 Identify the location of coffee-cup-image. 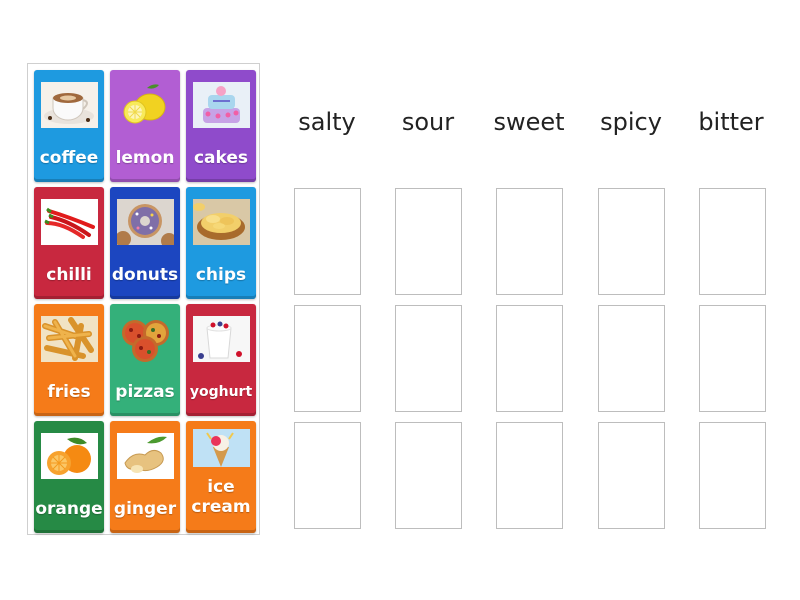
(69, 105).